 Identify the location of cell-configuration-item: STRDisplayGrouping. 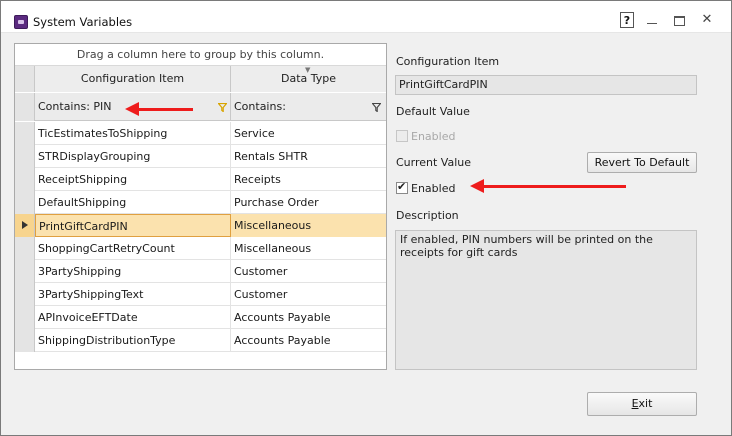
(133, 156).